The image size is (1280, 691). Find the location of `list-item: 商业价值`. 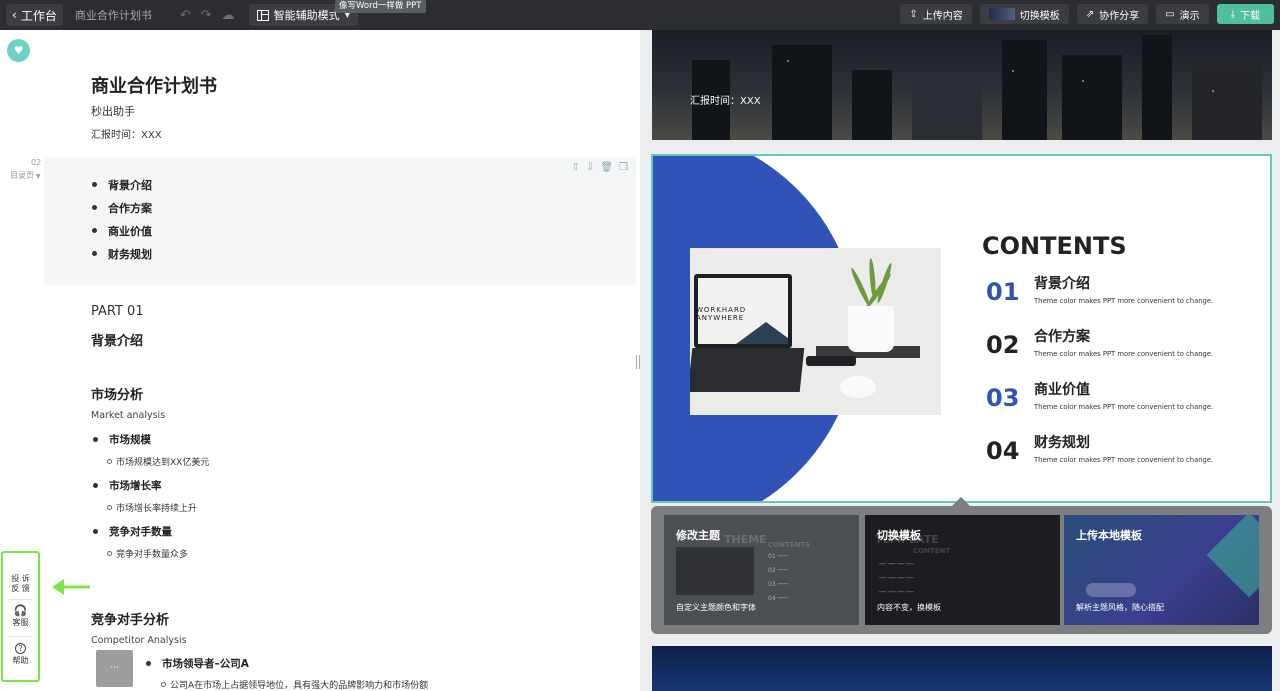

list-item: 商业价值 is located at coordinates (122, 230).